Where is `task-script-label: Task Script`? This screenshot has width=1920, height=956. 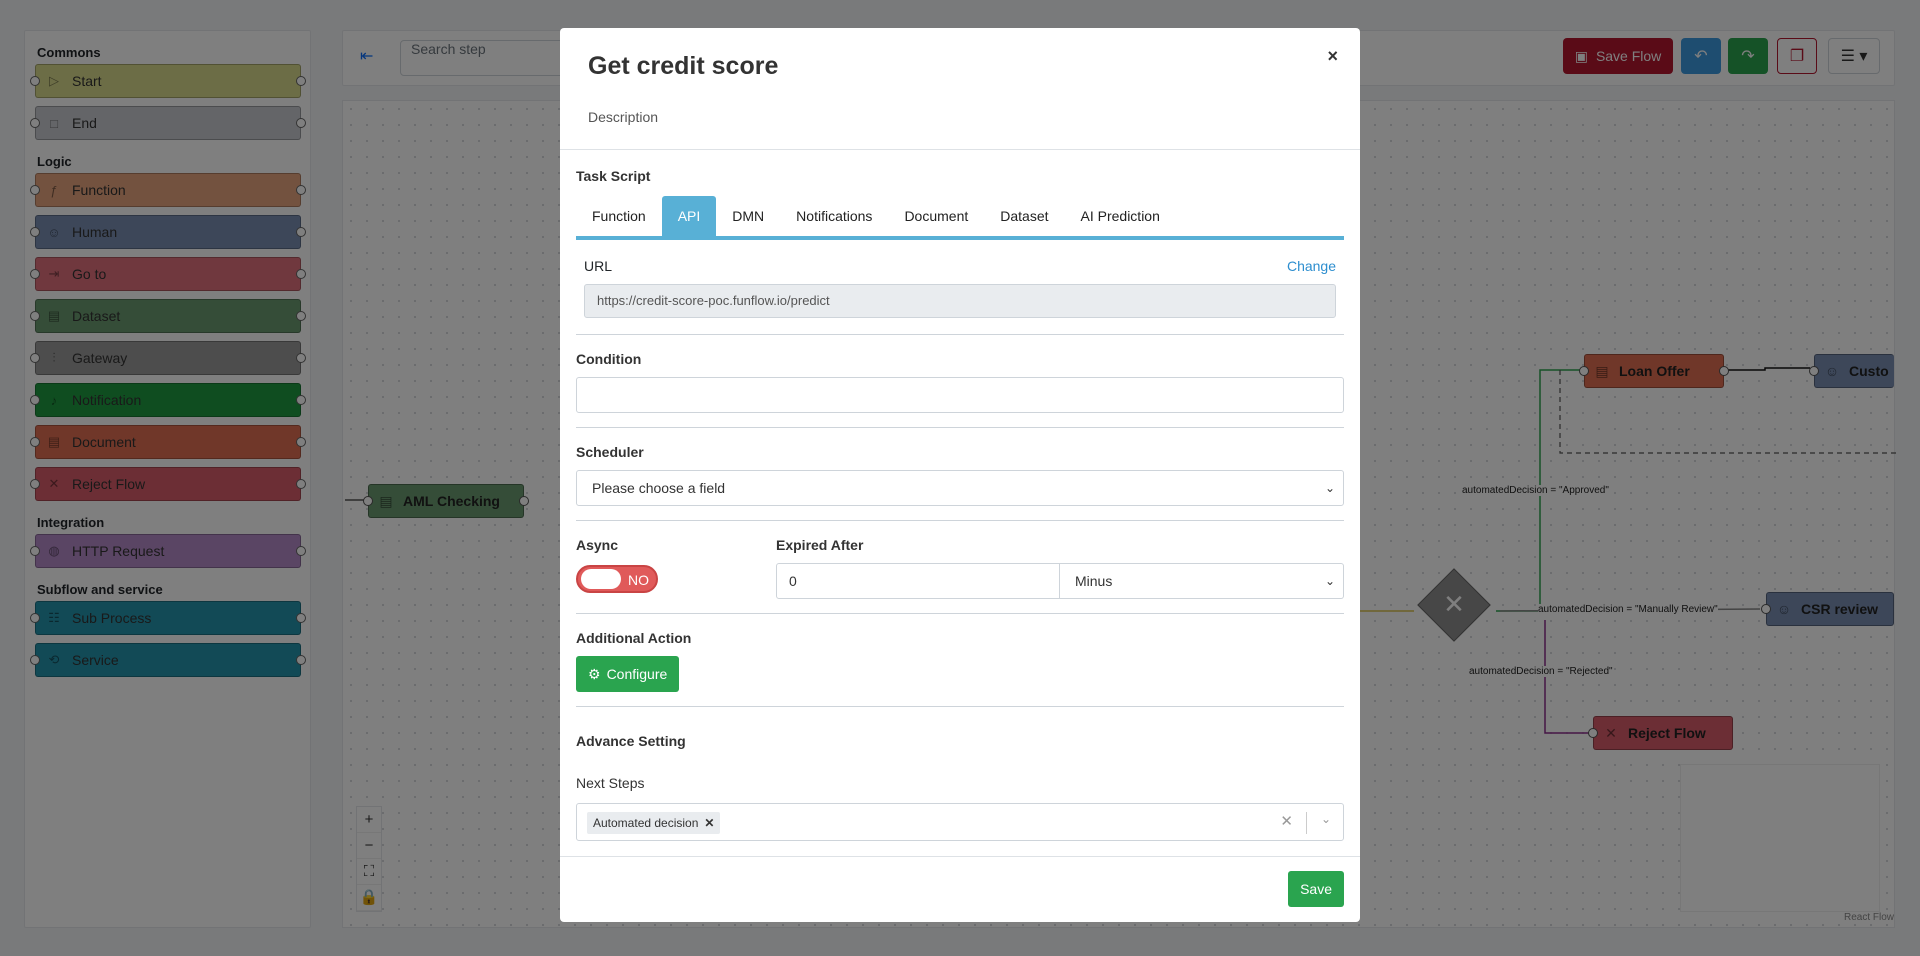
task-script-label: Task Script is located at coordinates (613, 176).